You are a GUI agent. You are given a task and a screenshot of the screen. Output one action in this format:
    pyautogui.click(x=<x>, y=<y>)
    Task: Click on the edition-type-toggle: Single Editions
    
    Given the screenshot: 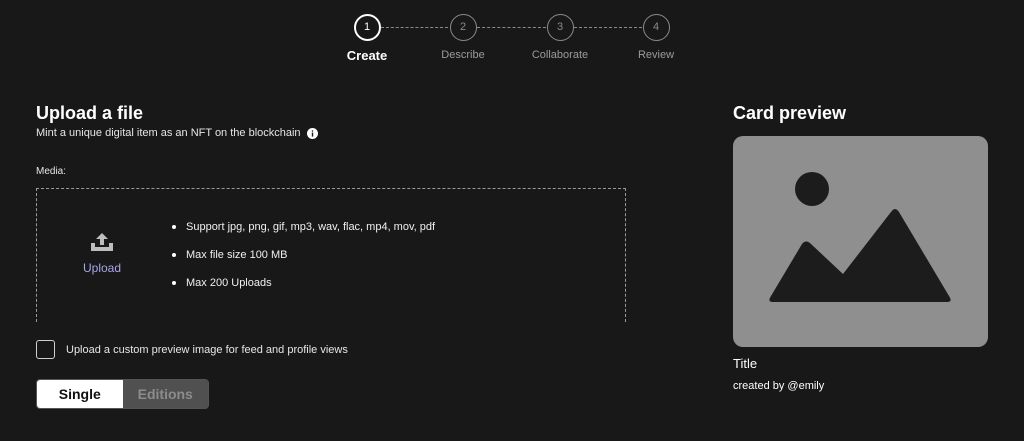 What is the action you would take?
    pyautogui.click(x=122, y=394)
    